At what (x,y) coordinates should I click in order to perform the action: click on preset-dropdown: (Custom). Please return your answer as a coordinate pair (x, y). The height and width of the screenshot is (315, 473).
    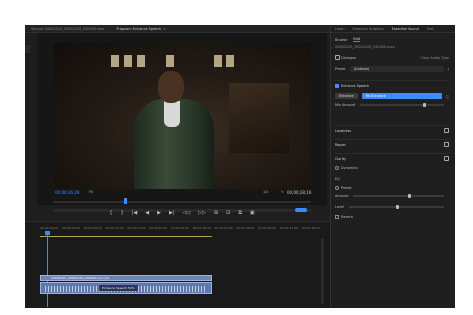
    Looking at the image, I should click on (396, 69).